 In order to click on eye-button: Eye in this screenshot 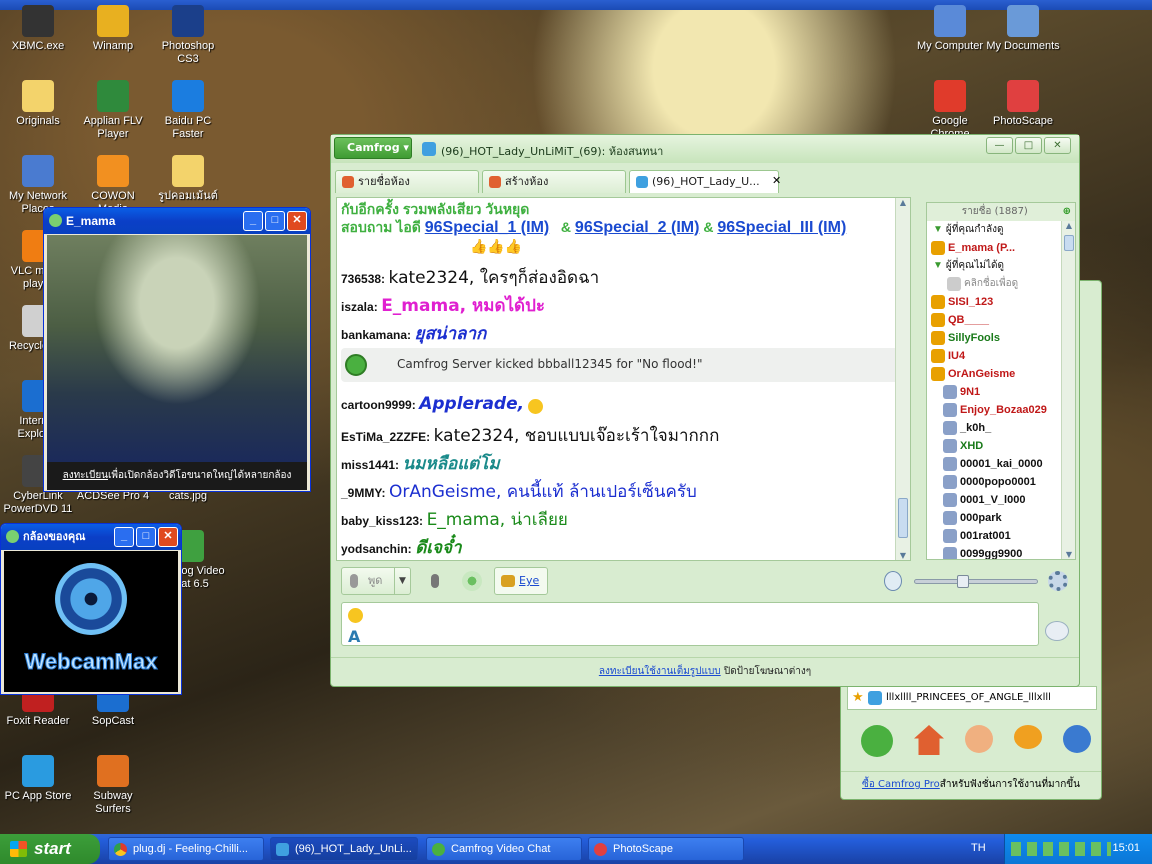, I will do `click(521, 581)`.